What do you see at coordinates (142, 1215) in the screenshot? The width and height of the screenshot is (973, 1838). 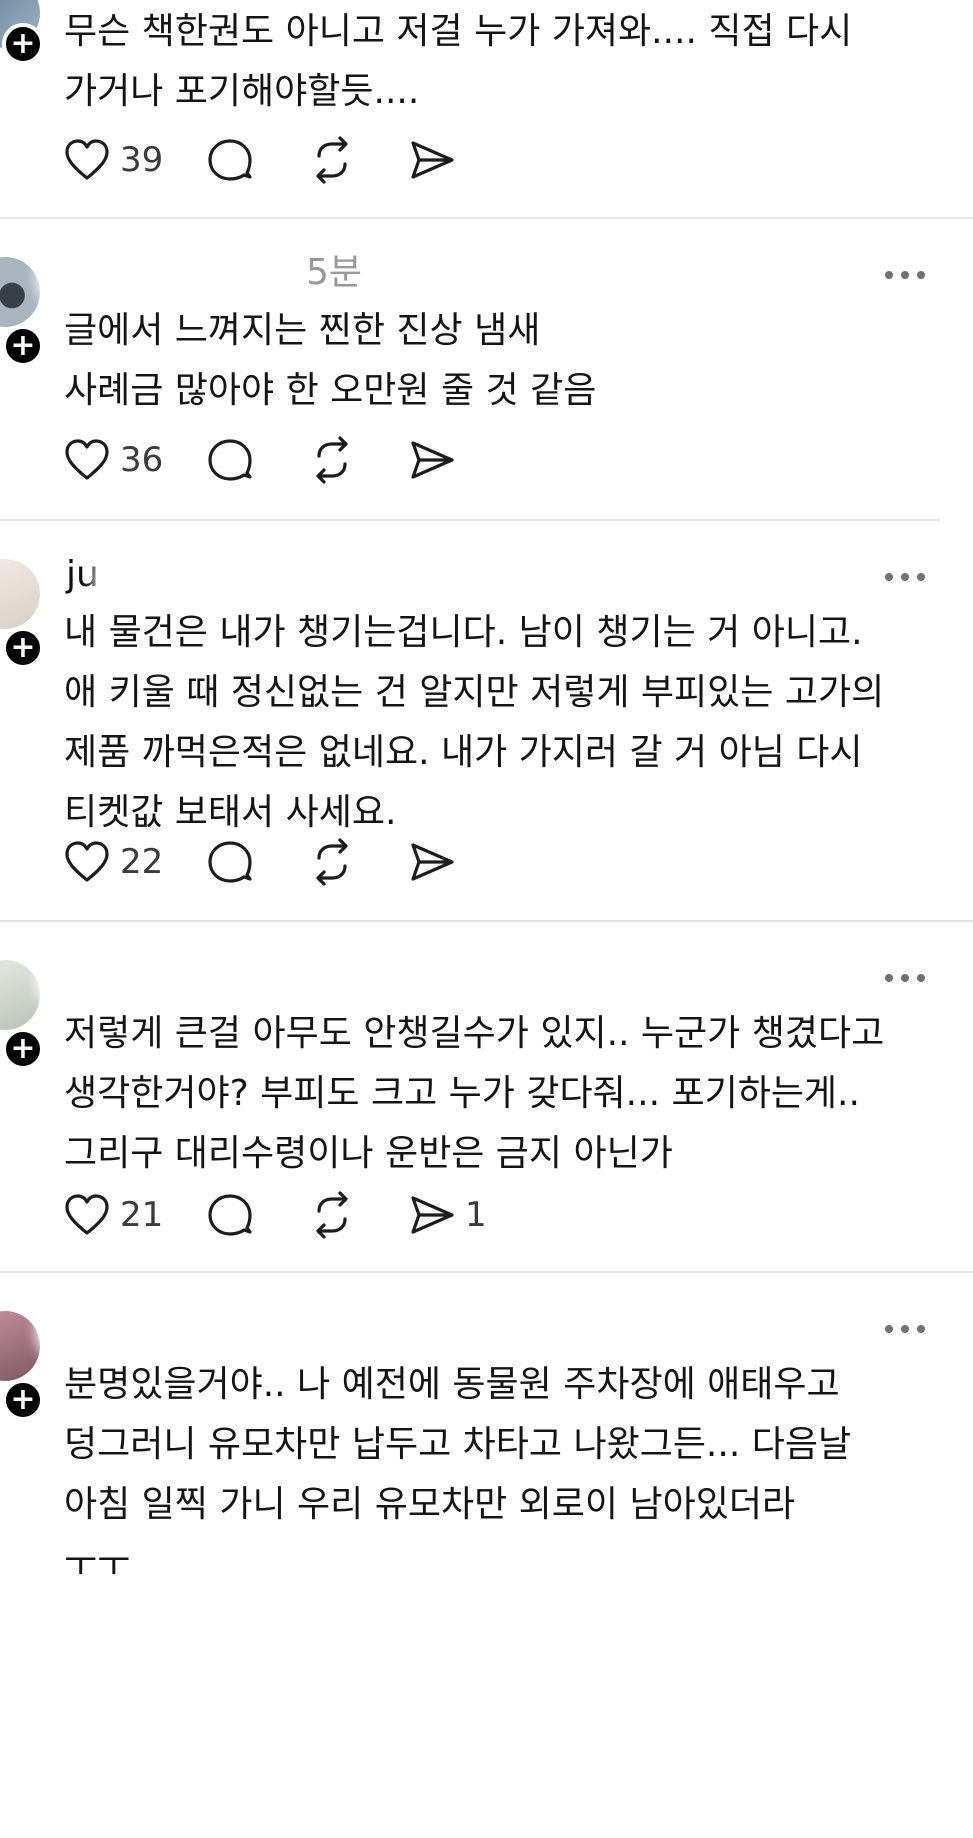 I see `like-count: 21` at bounding box center [142, 1215].